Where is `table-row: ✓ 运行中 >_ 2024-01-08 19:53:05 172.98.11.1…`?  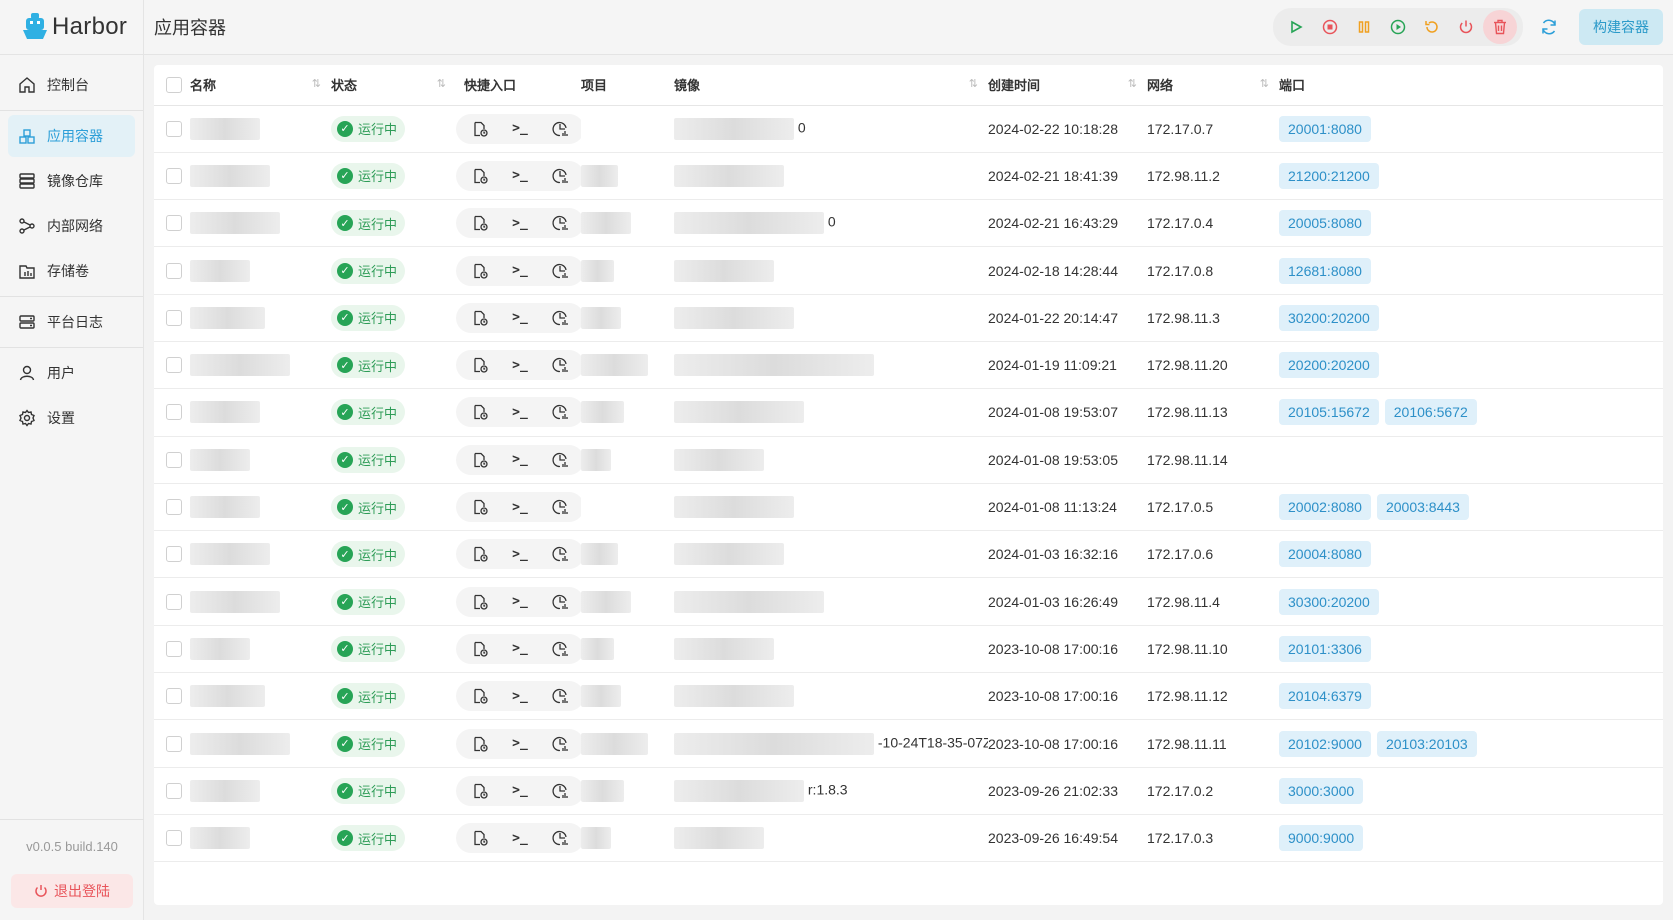 table-row: ✓ 运行中 >_ 2024-01-08 19:53:05 172.98.11.1… is located at coordinates (908, 460).